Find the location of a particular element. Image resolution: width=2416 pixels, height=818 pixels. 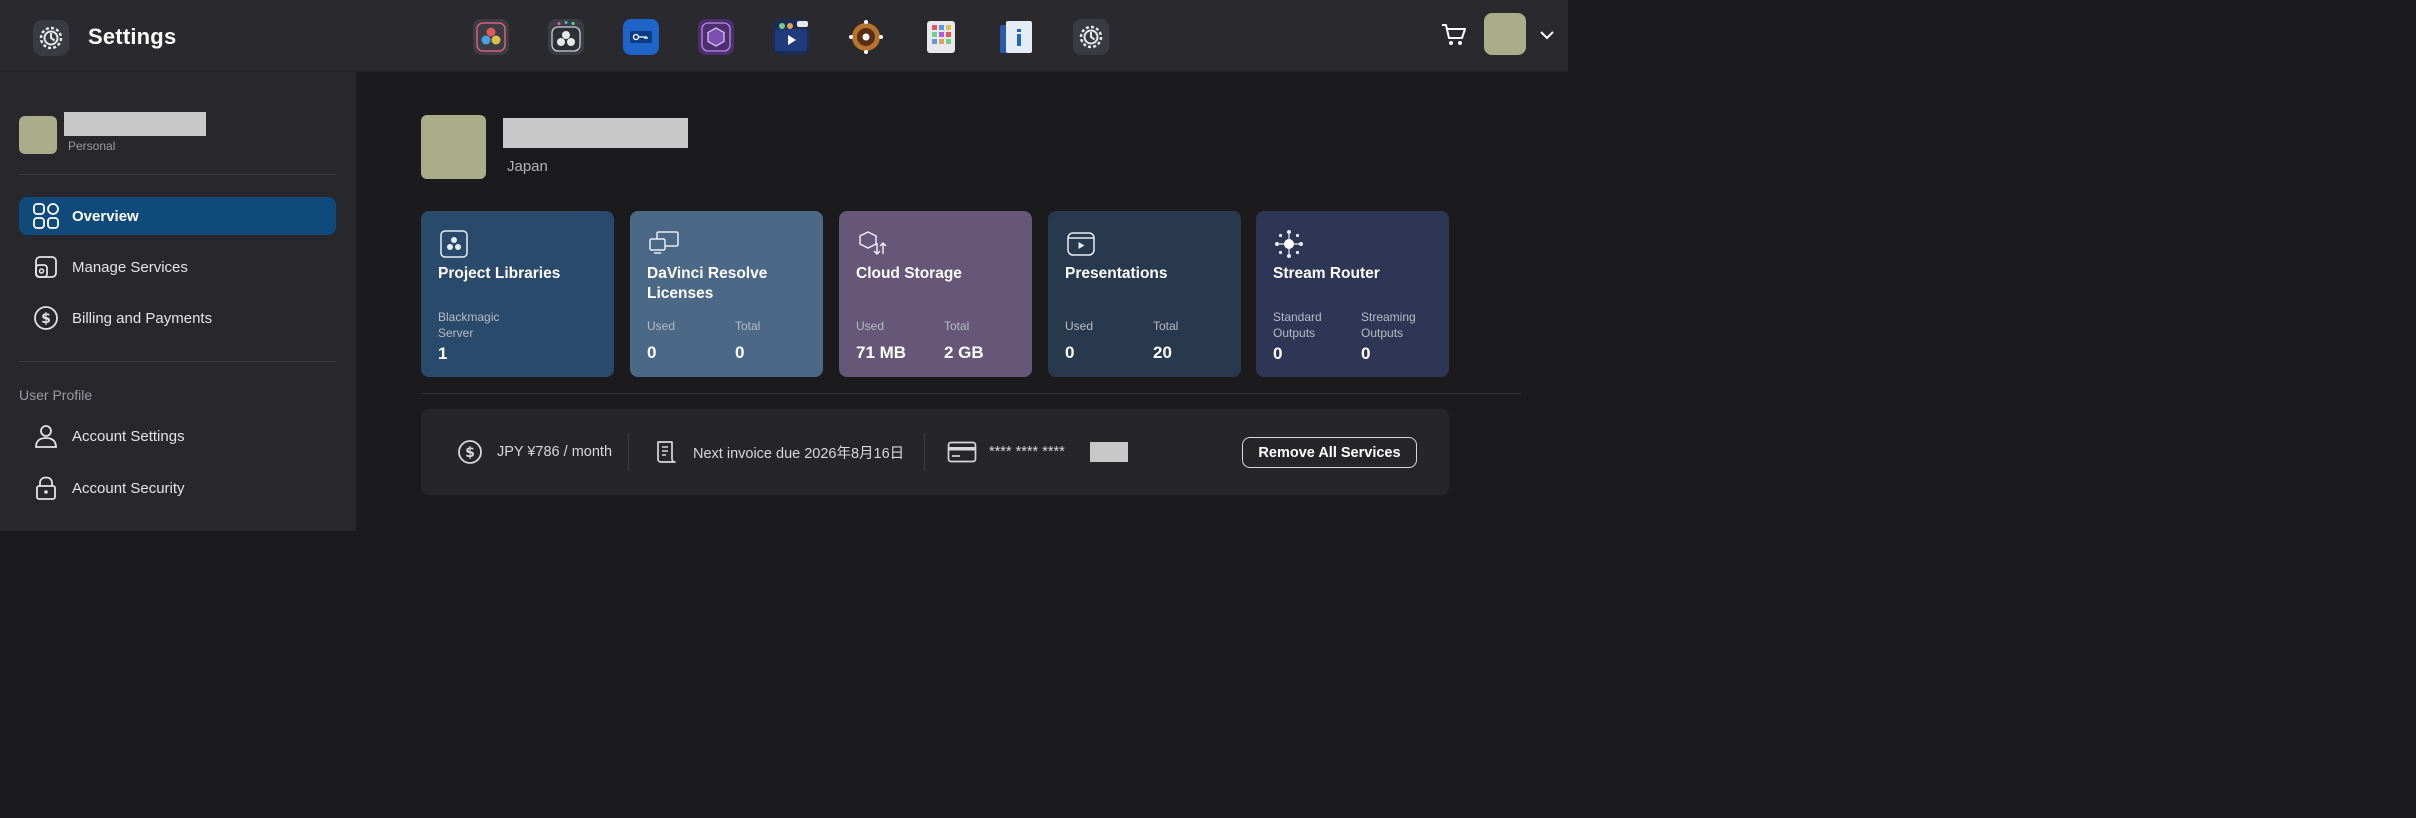

stat-label: Standard Outputs is located at coordinates (1297, 325).